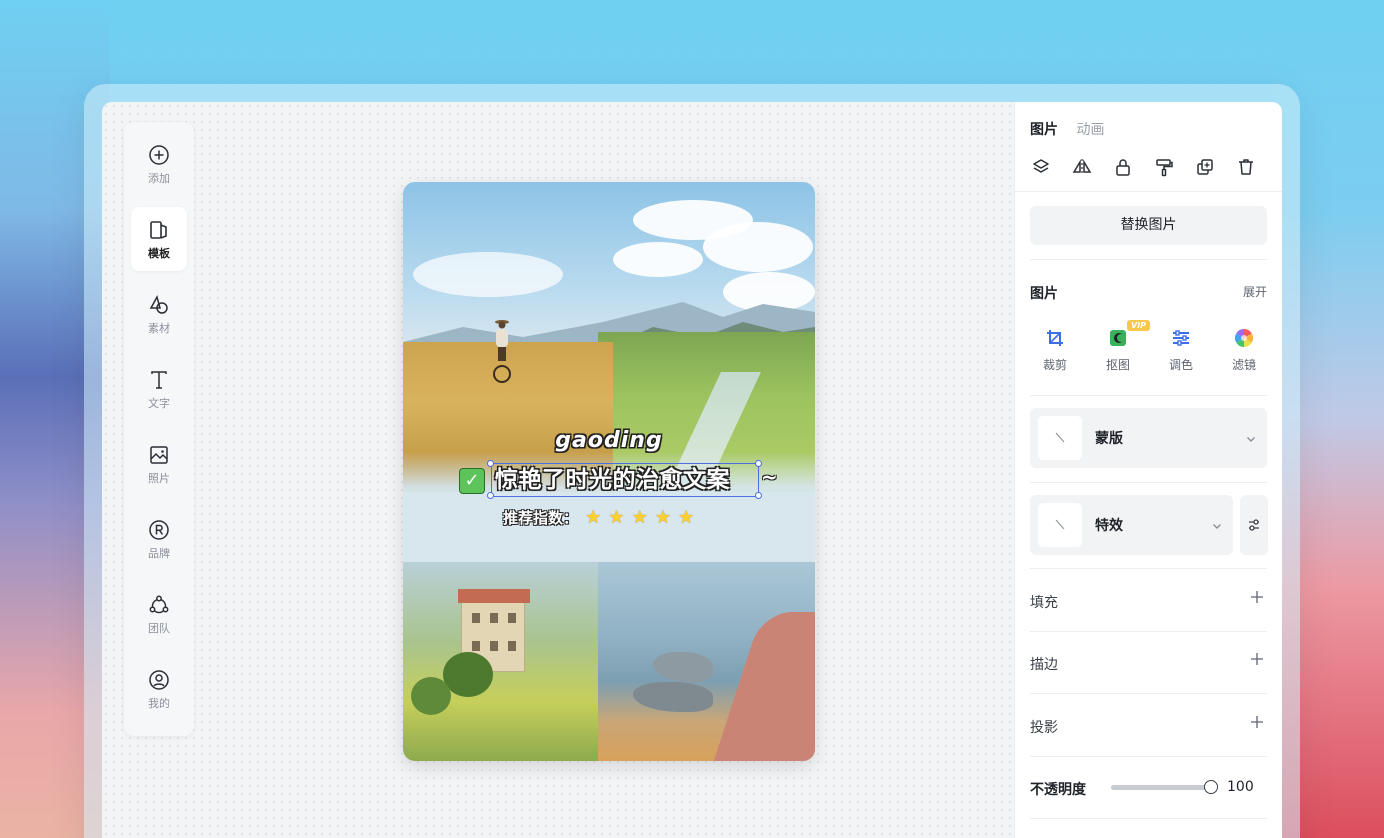 This screenshot has height=838, width=1384. What do you see at coordinates (1044, 603) in the screenshot?
I see `fill-label: 填充` at bounding box center [1044, 603].